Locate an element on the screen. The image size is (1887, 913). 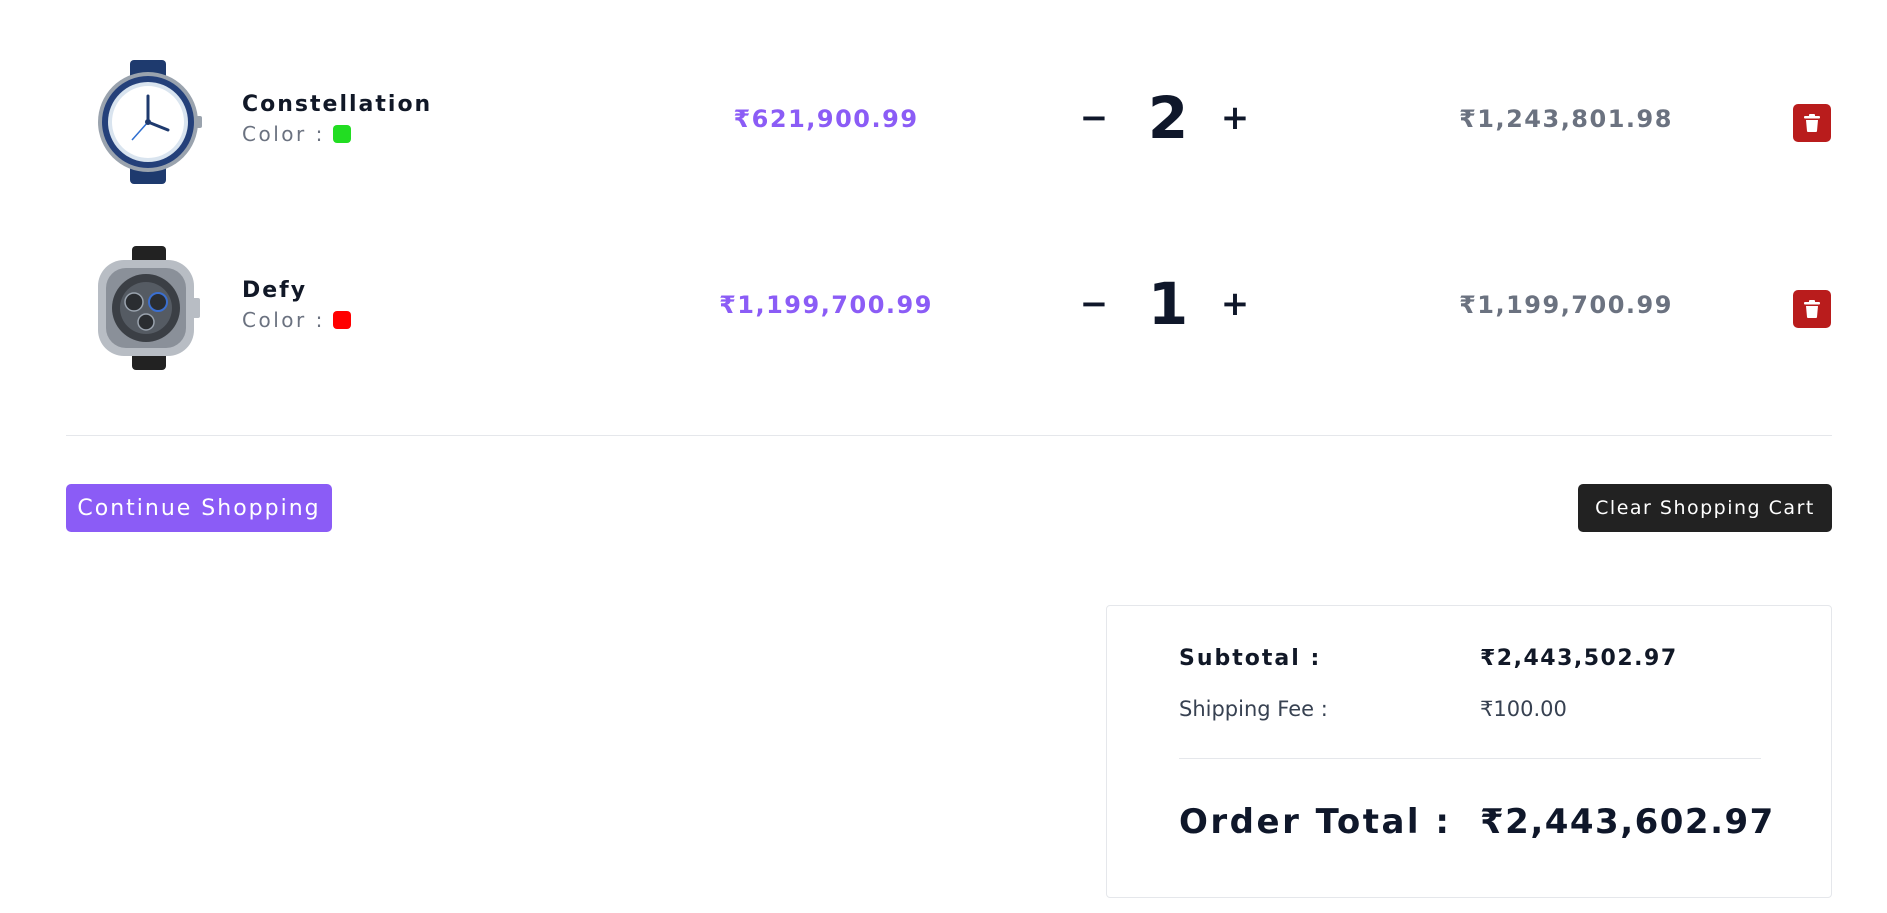
shipping-fee-label: Shipping Fee : is located at coordinates (1253, 709).